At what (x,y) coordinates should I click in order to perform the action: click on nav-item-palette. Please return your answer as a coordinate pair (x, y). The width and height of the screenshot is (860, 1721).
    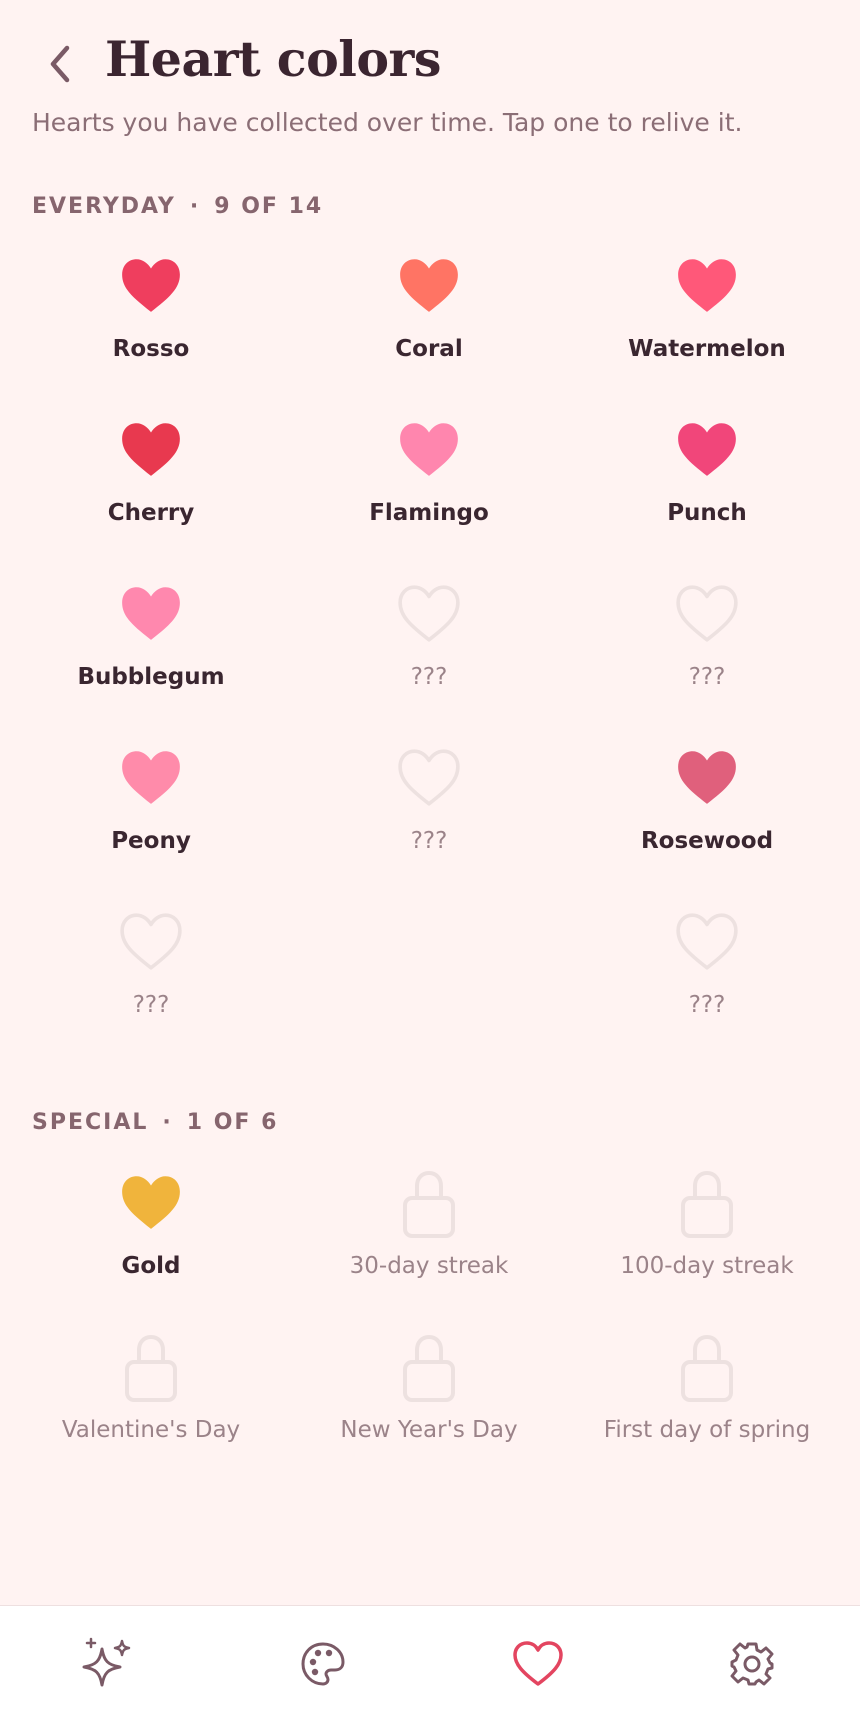
    Looking at the image, I should click on (323, 1664).